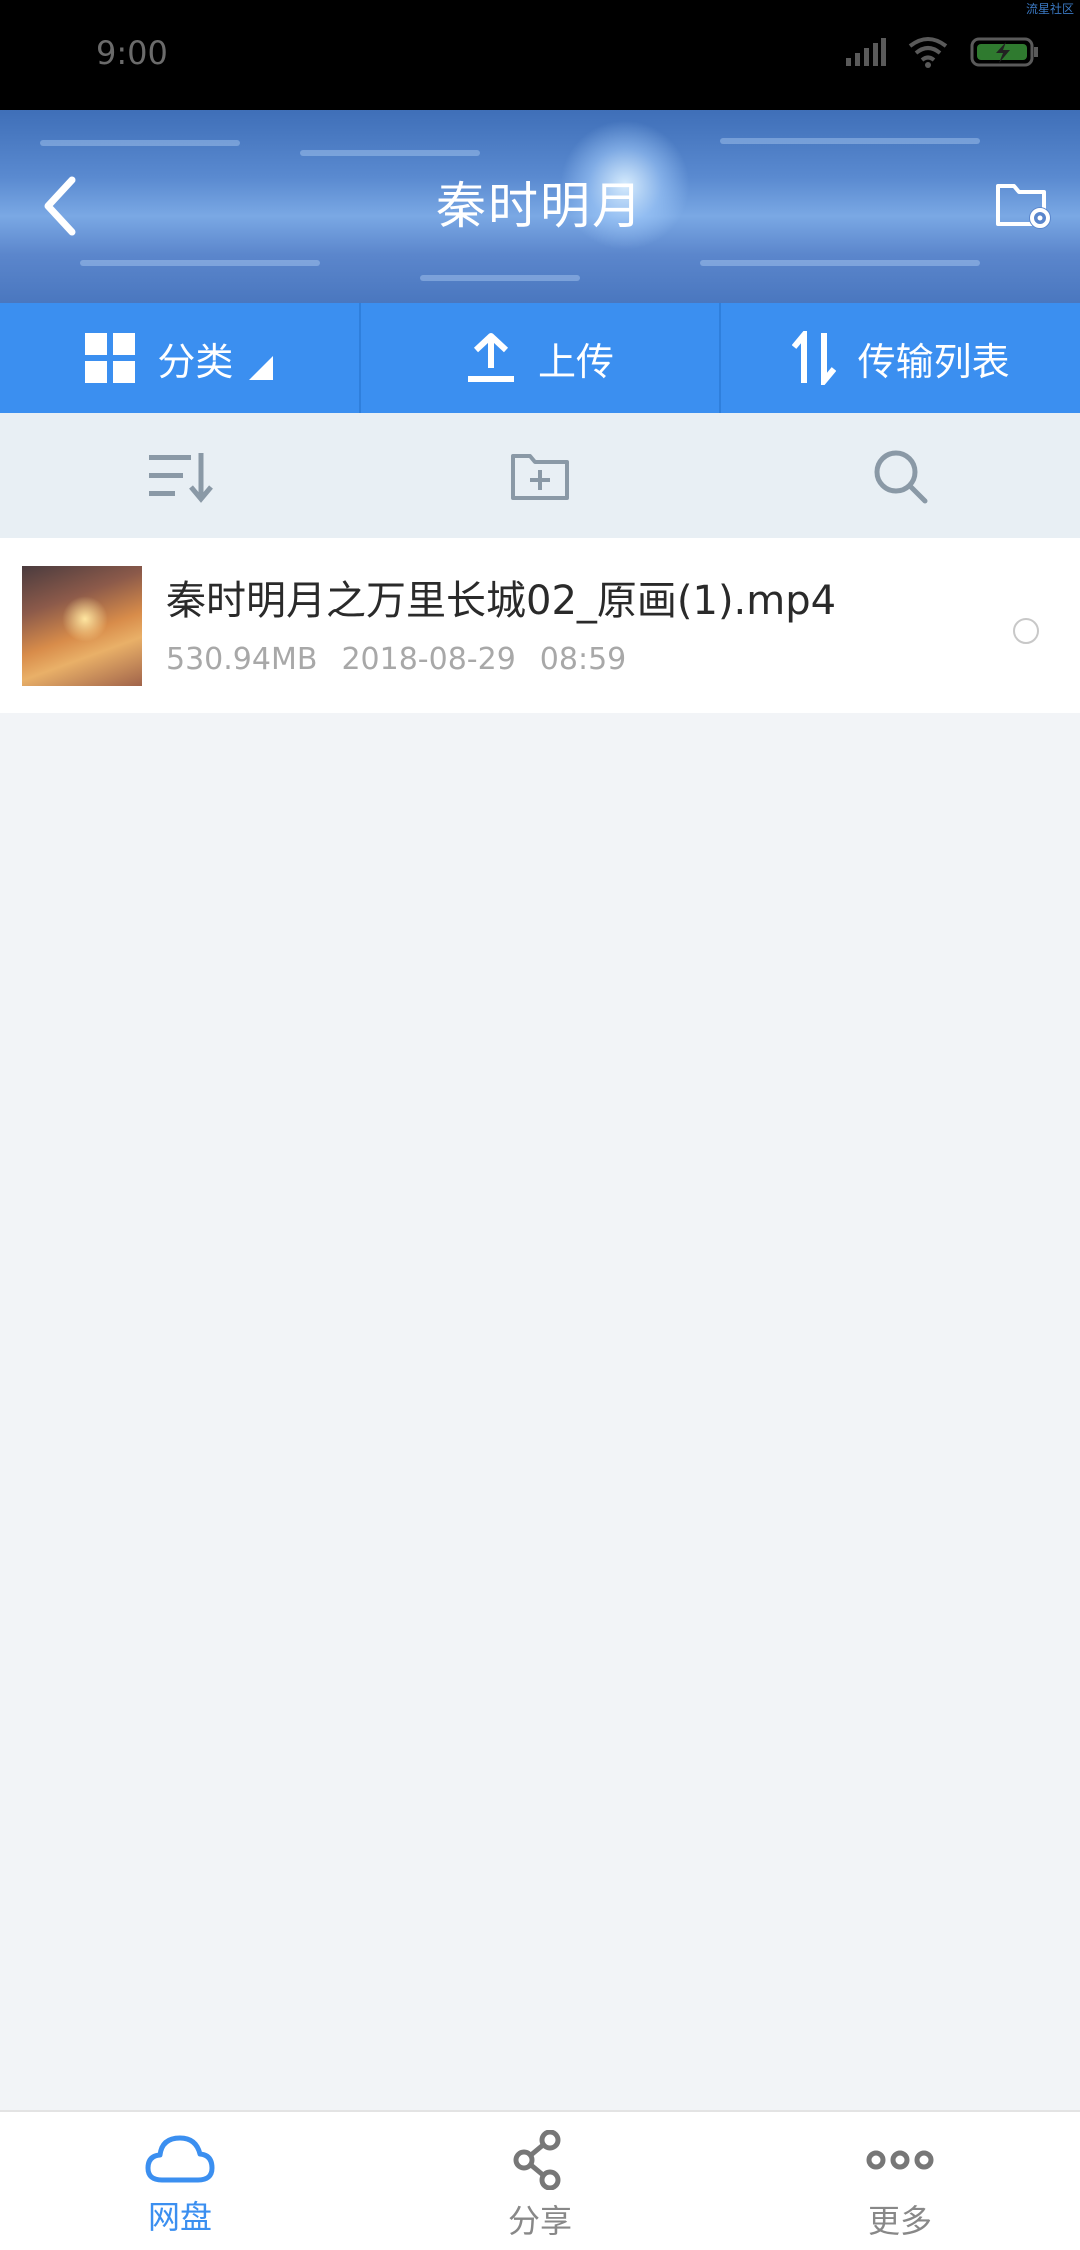 This screenshot has height=2250, width=1080. Describe the element at coordinates (428, 659) in the screenshot. I see `file-date: 2018-08-29` at that location.